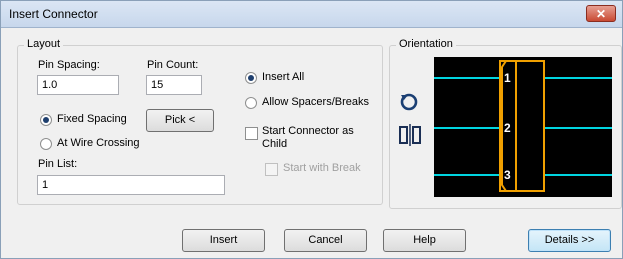 This screenshot has height=259, width=623. I want to click on pin-label-3: 3, so click(507, 175).